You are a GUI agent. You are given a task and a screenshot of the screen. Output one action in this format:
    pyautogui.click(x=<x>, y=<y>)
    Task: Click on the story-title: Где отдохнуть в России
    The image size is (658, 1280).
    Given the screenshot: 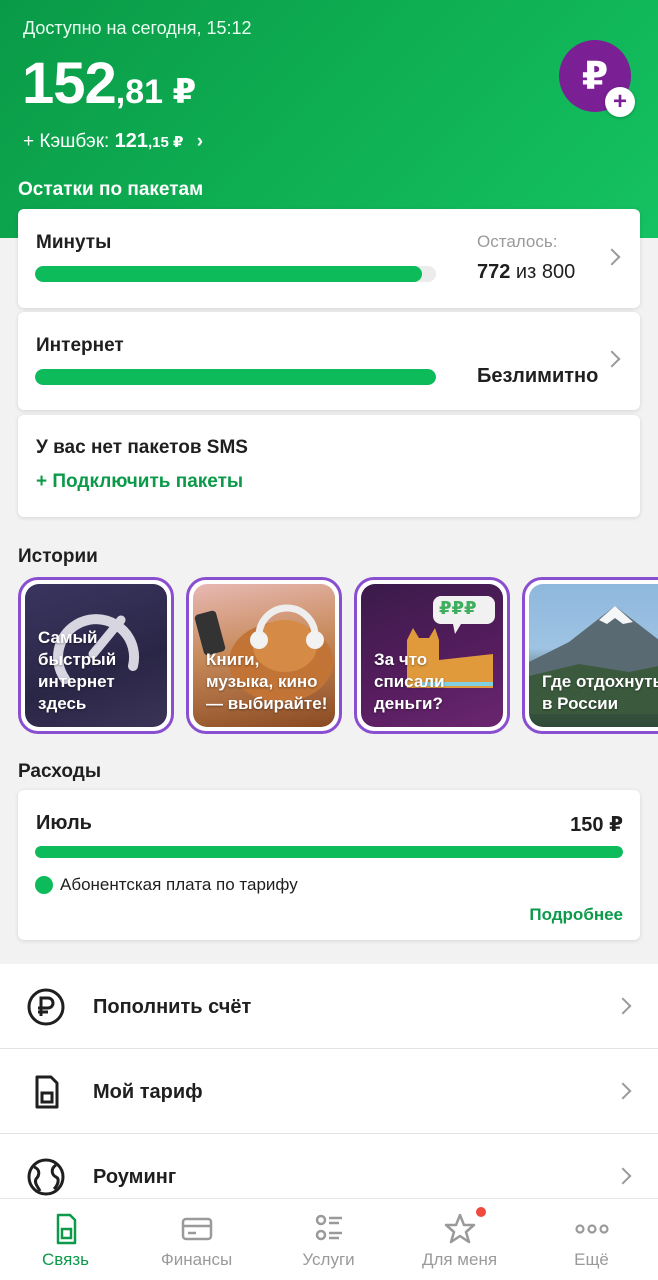 What is the action you would take?
    pyautogui.click(x=600, y=692)
    